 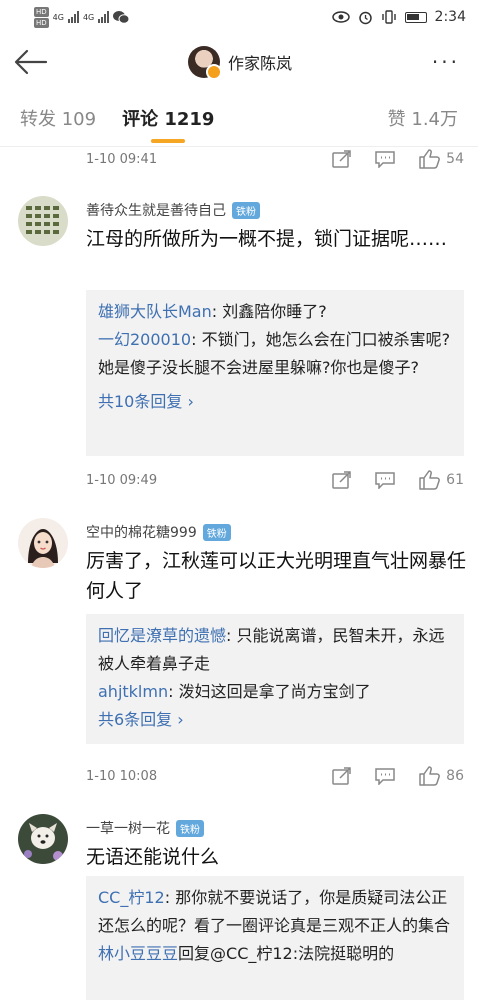 I want to click on reply-author: 雄狮大队长Man, so click(x=155, y=311).